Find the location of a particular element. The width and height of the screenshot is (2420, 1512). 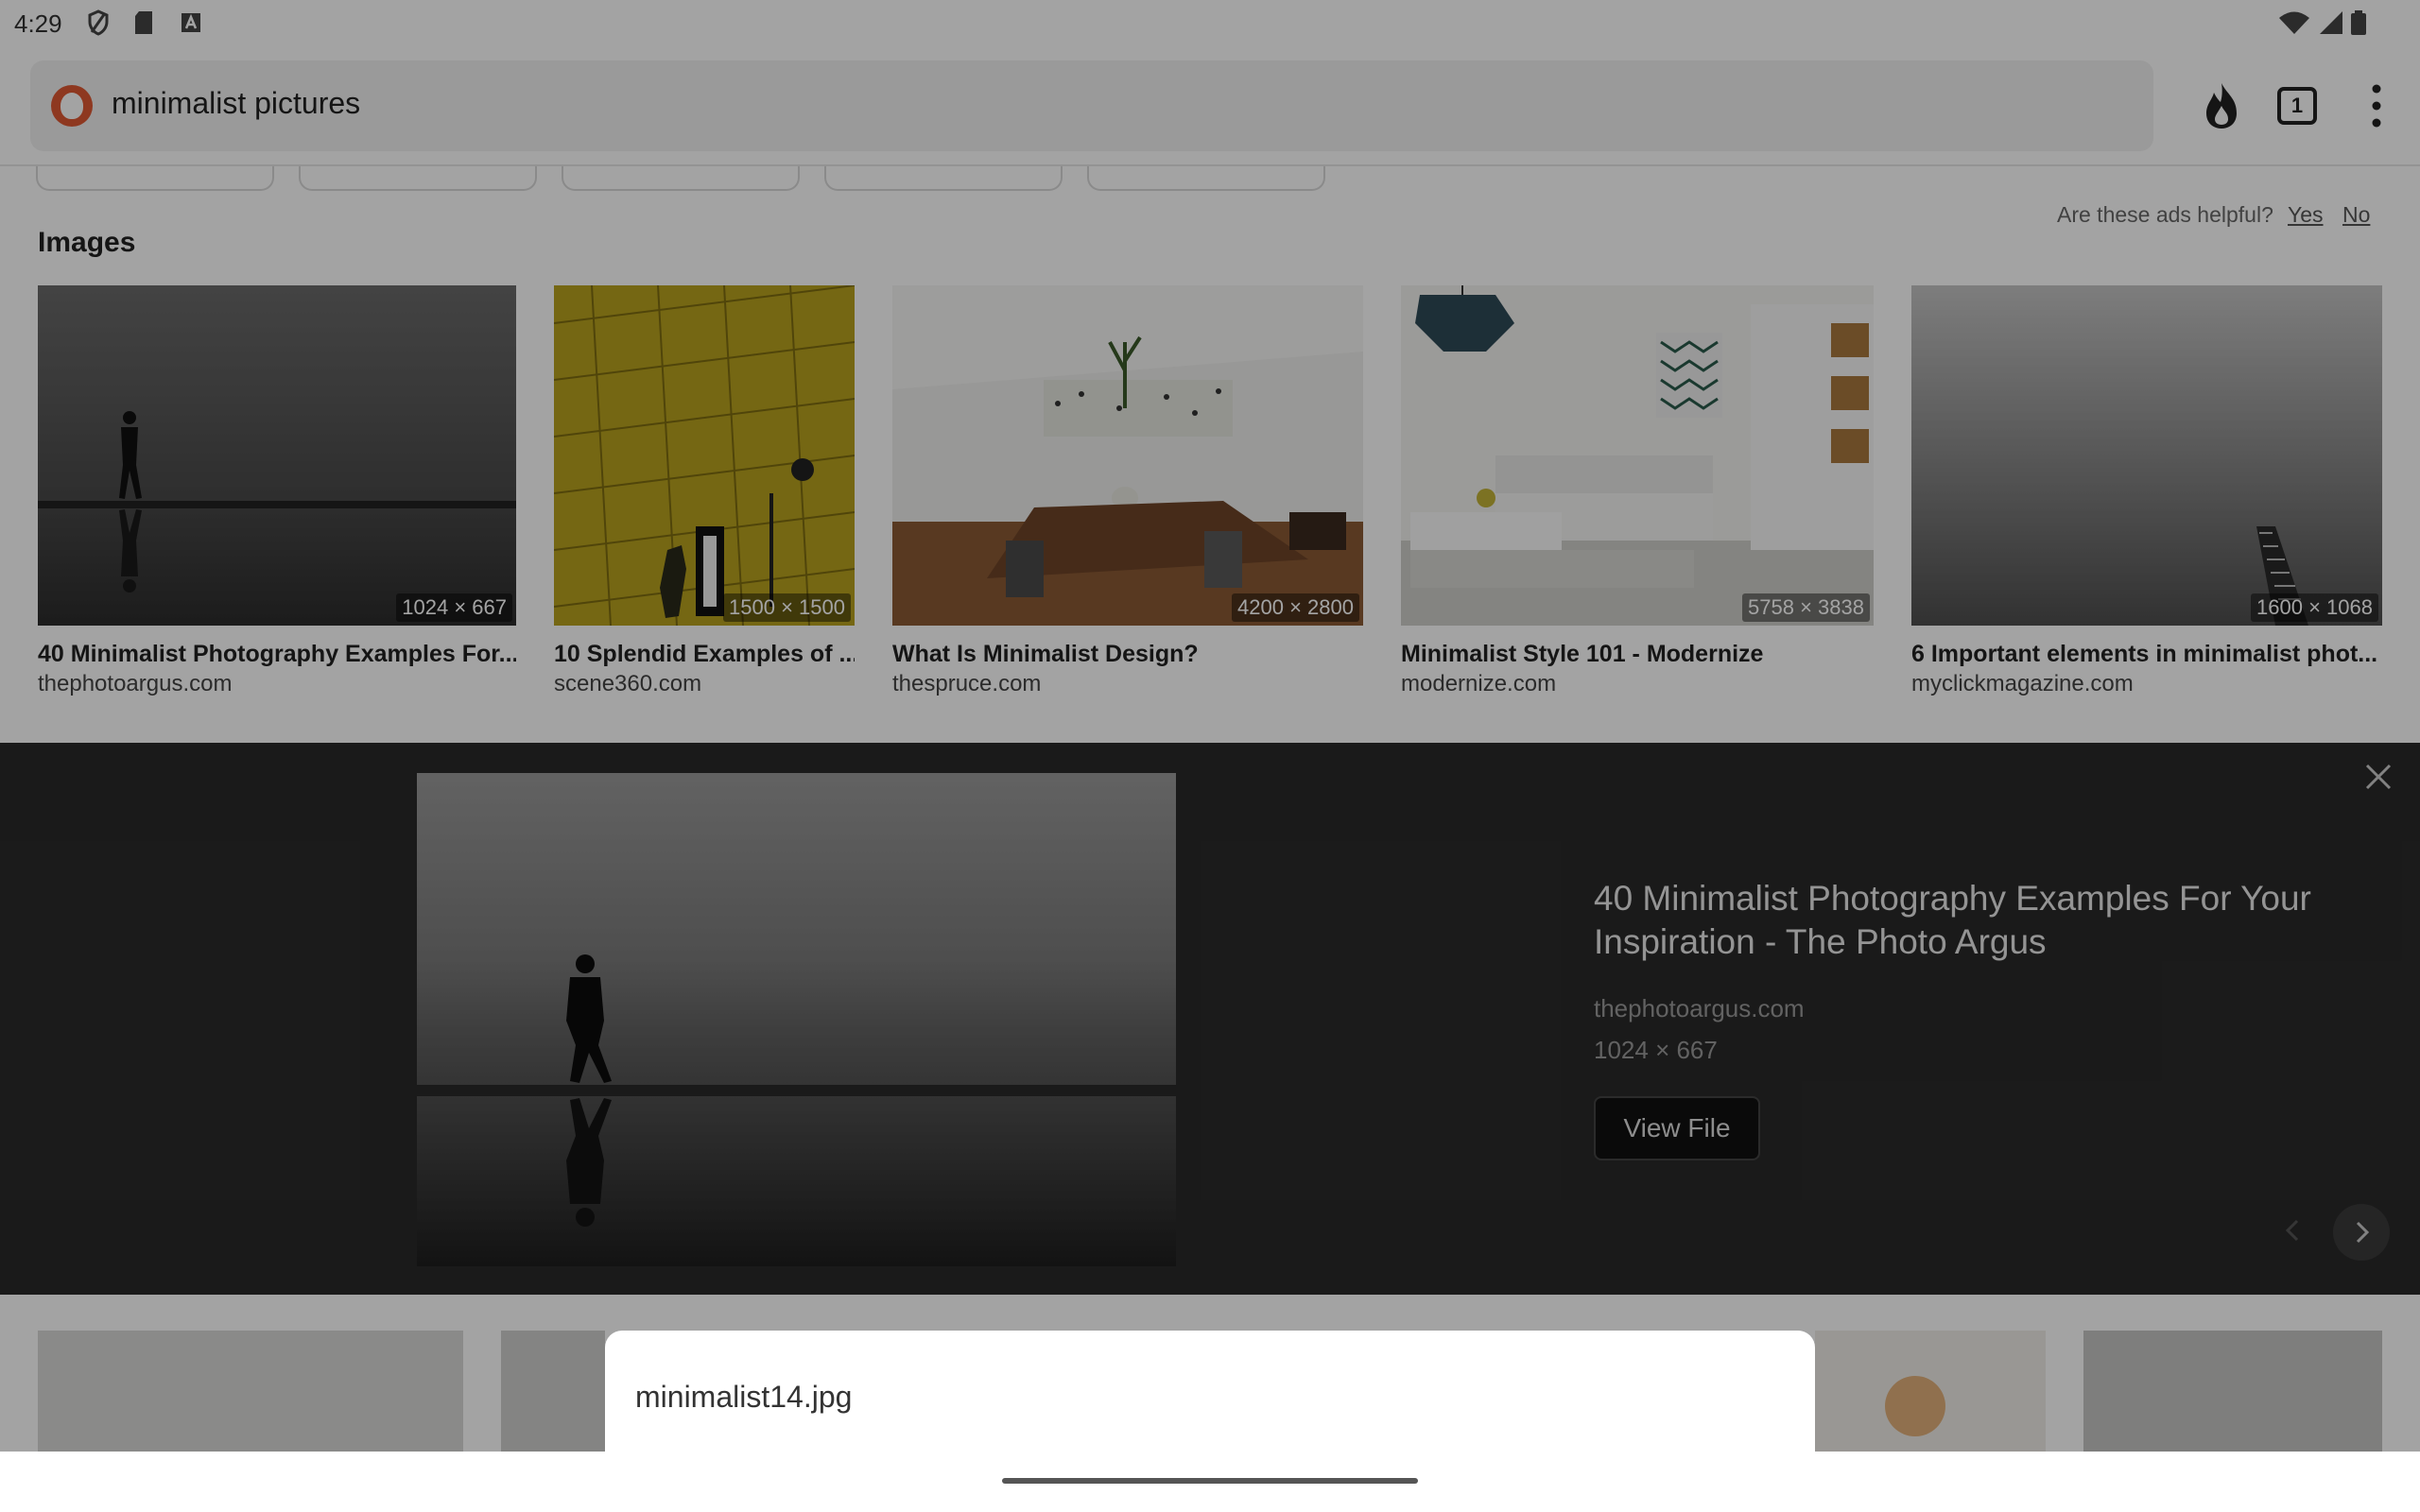

navigation-bar is located at coordinates (1210, 1482).